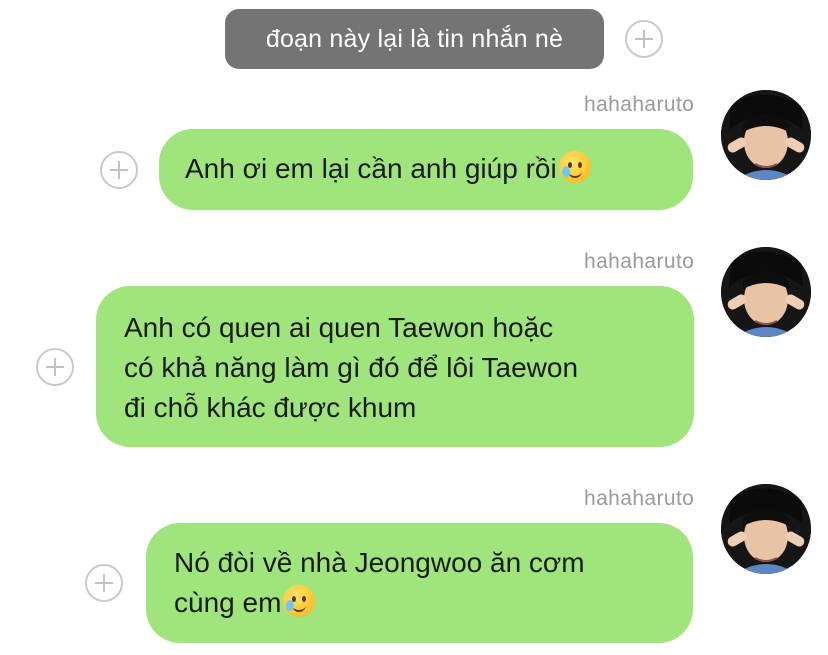 This screenshot has width=828, height=655. Describe the element at coordinates (371, 168) in the screenshot. I see `message-text: Anh ơi em lại cần anh giúp rồi` at that location.